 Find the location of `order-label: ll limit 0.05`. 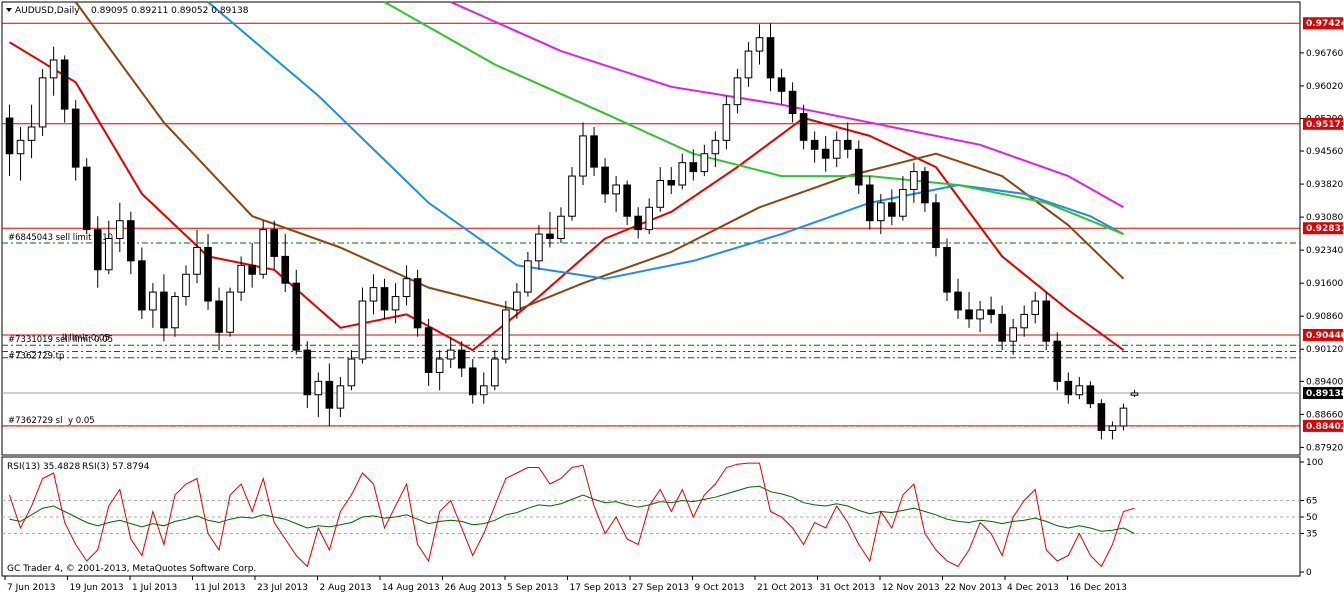

order-label: ll limit 0.05 is located at coordinates (86, 338).